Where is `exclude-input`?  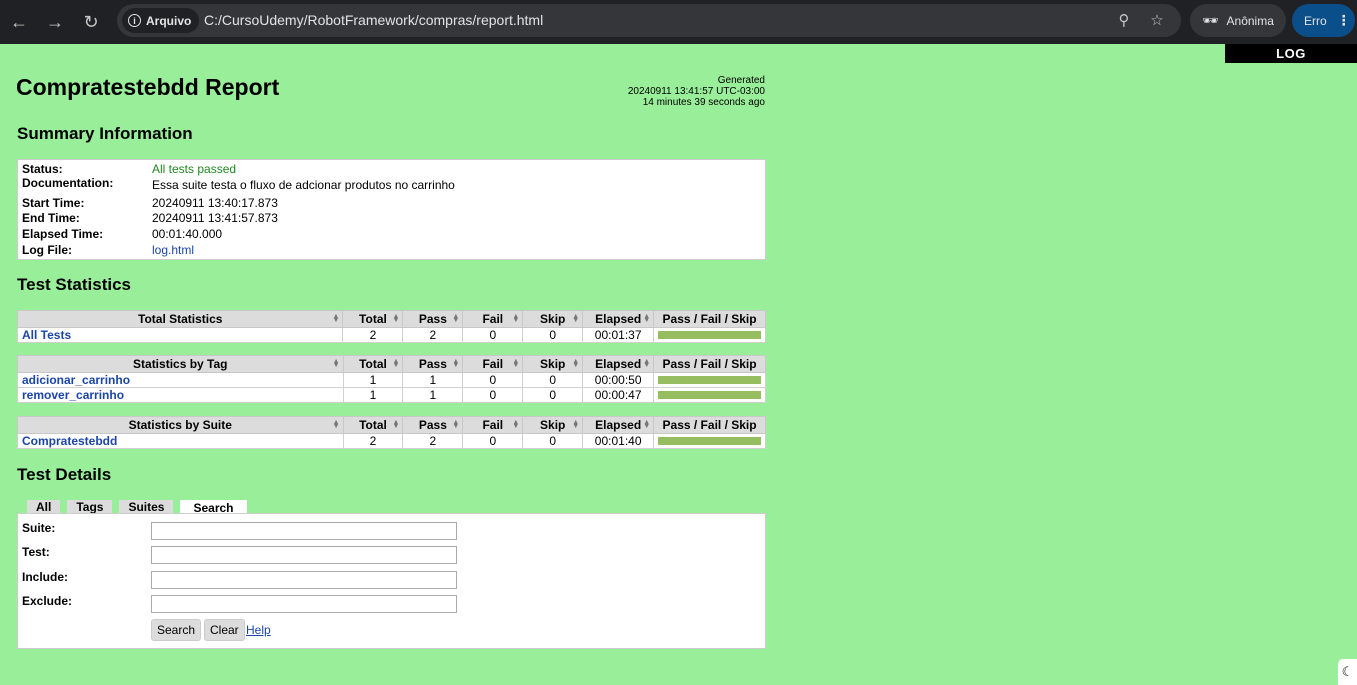 exclude-input is located at coordinates (304, 604).